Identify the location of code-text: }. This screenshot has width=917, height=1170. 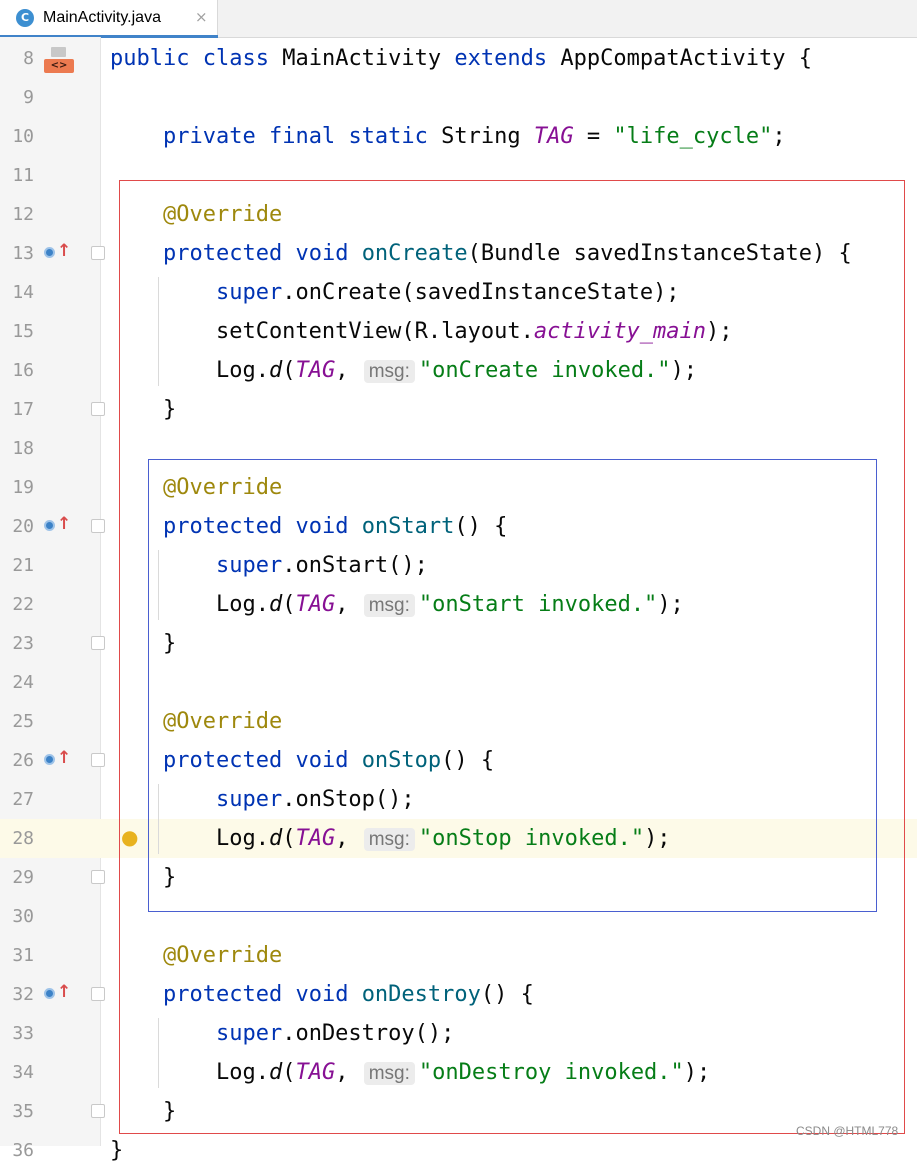
(116, 1150).